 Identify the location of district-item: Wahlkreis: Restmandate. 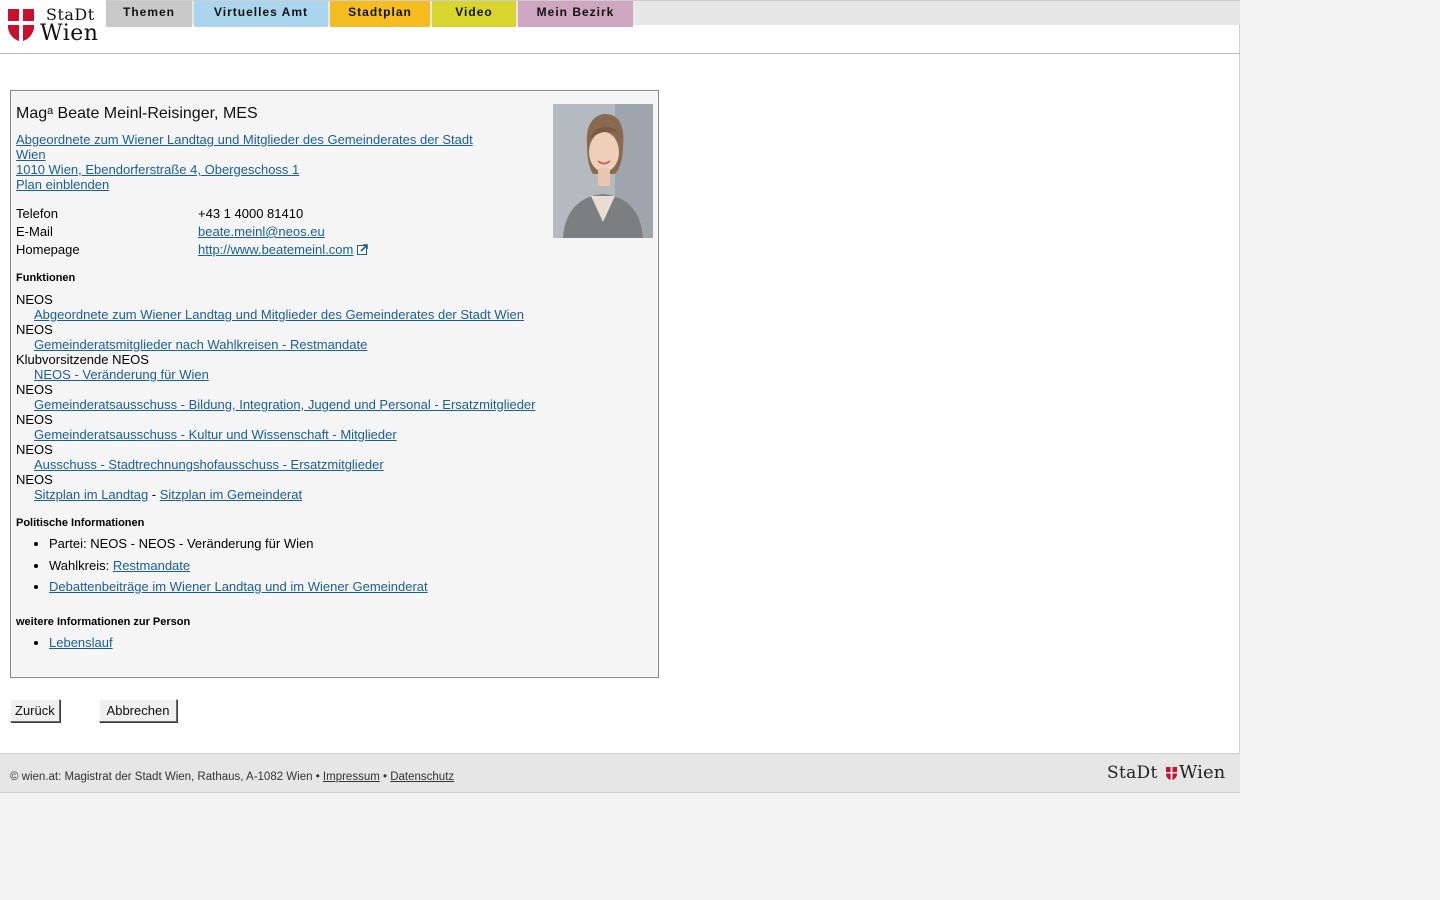
(238, 565).